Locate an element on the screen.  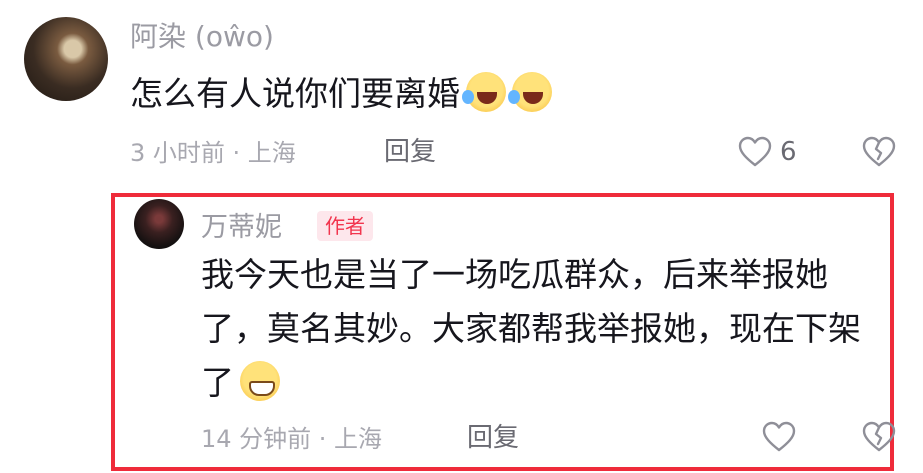
reply-reply-button: 回复 is located at coordinates (493, 438).